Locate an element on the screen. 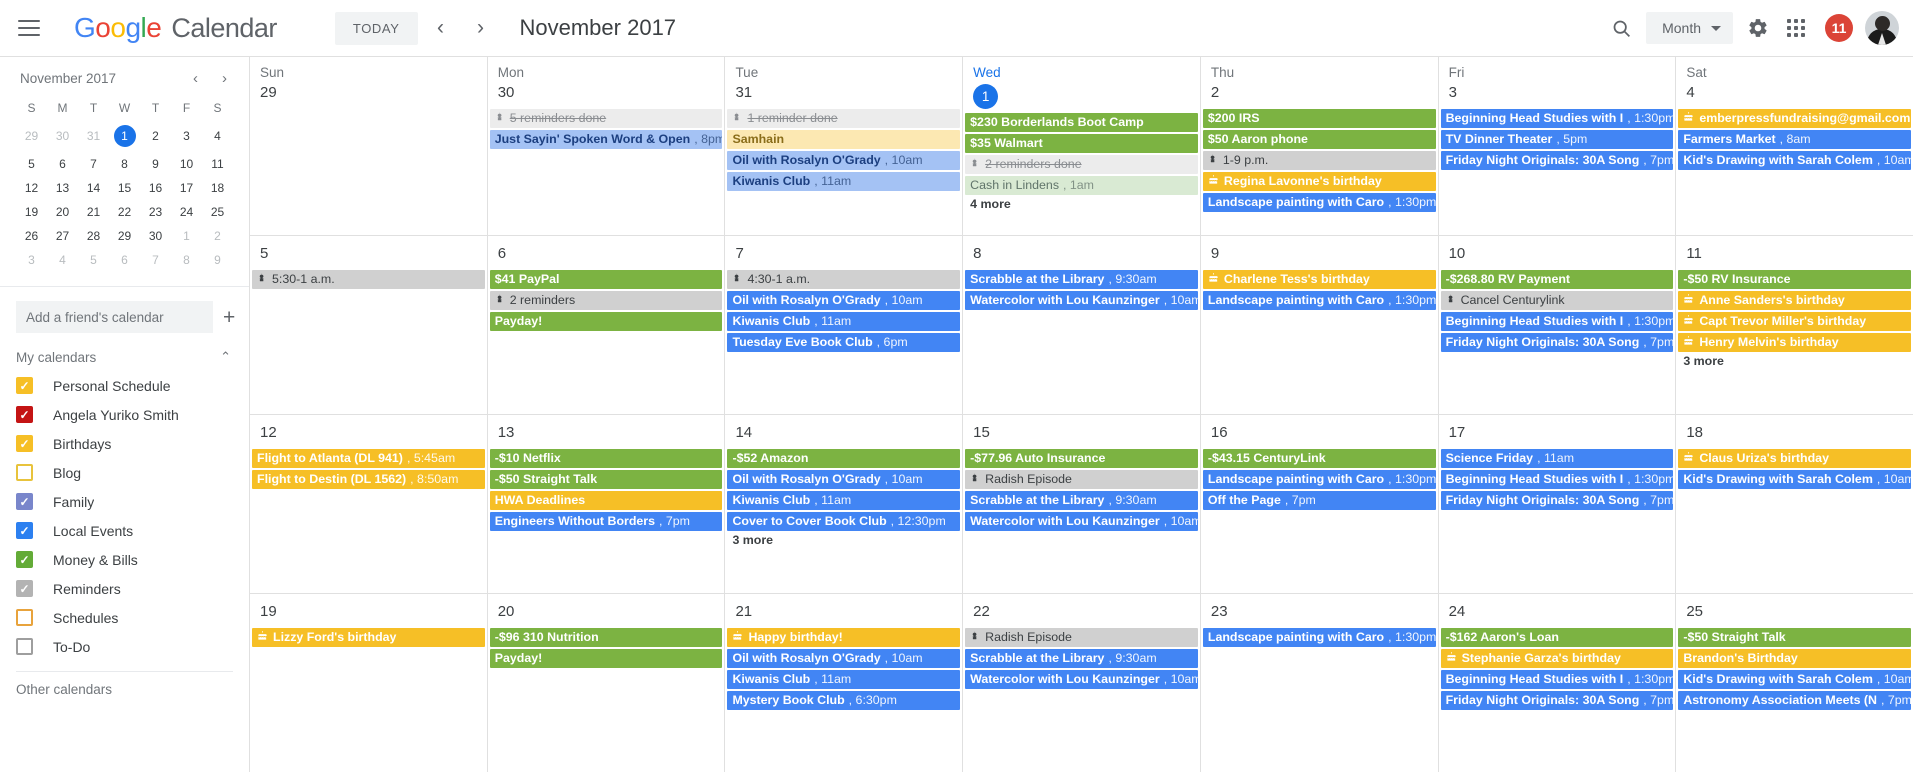 The height and width of the screenshot is (772, 1913). mini-day-cell: 4 is located at coordinates (62, 260).